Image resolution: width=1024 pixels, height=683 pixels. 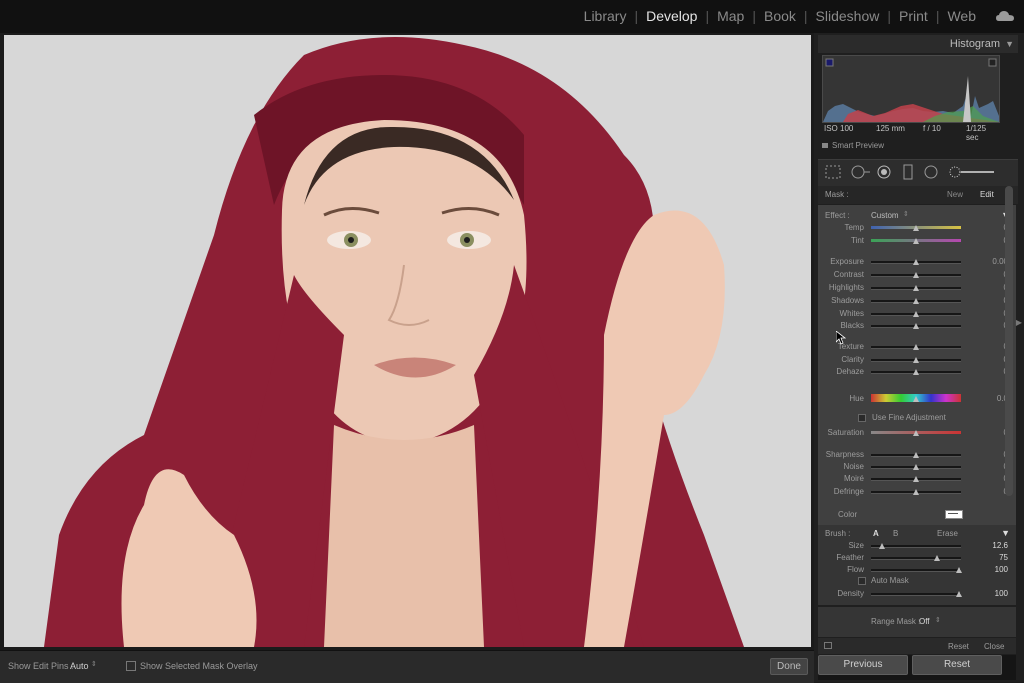 What do you see at coordinates (858, 172) in the screenshot?
I see `spot-removal-icon` at bounding box center [858, 172].